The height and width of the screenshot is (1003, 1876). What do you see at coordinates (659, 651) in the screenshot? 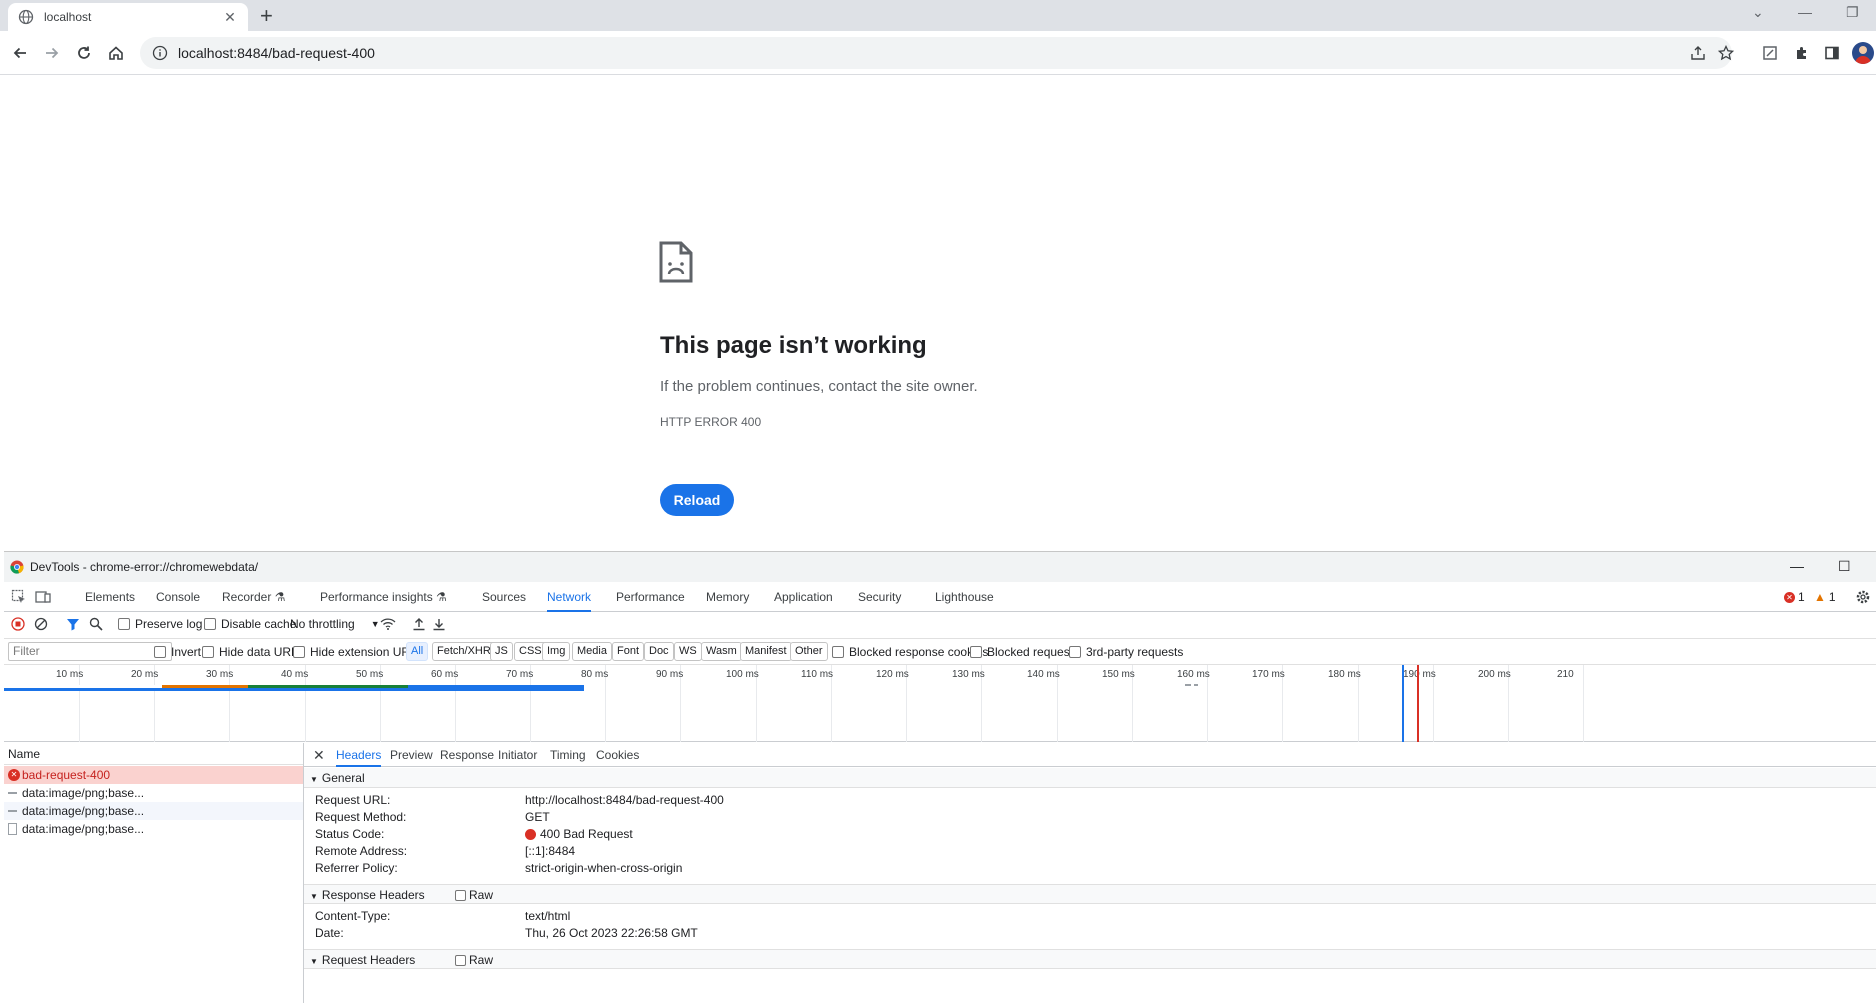
I see `type-filter-doc: Doc` at bounding box center [659, 651].